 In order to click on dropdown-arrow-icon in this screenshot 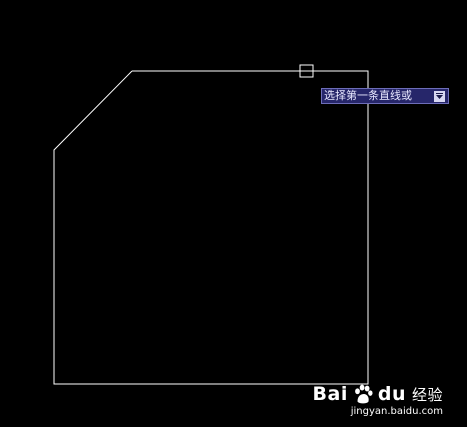, I will do `click(439, 96)`.